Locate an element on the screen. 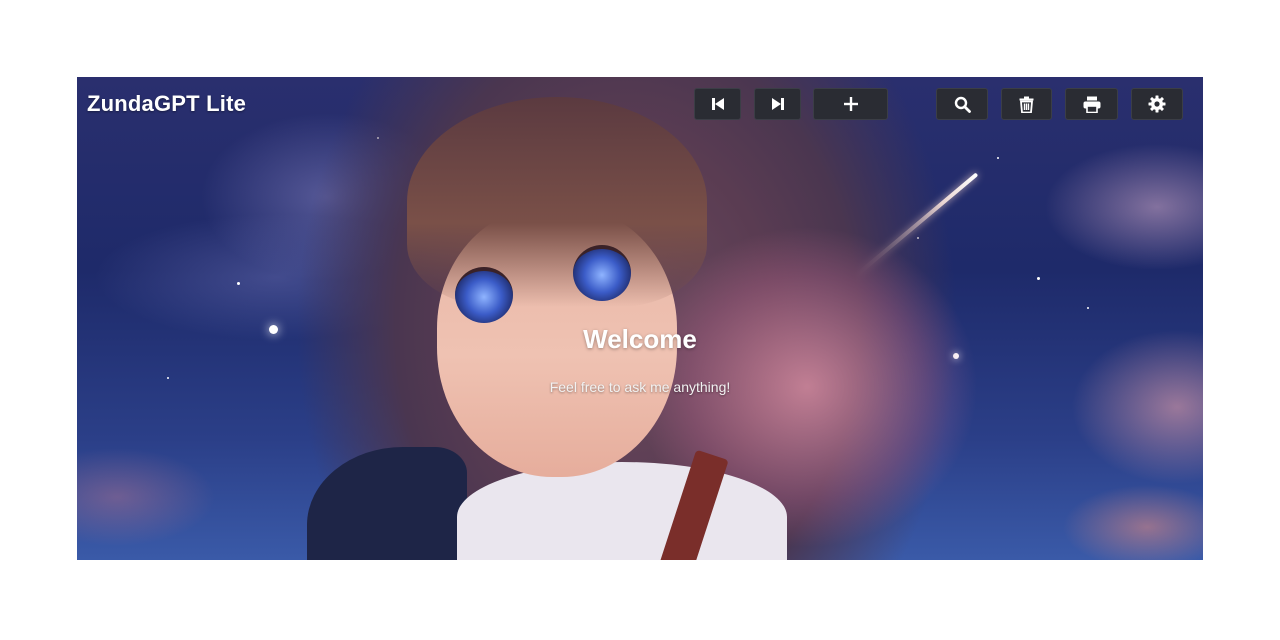  skip-next-icon is located at coordinates (777, 104).